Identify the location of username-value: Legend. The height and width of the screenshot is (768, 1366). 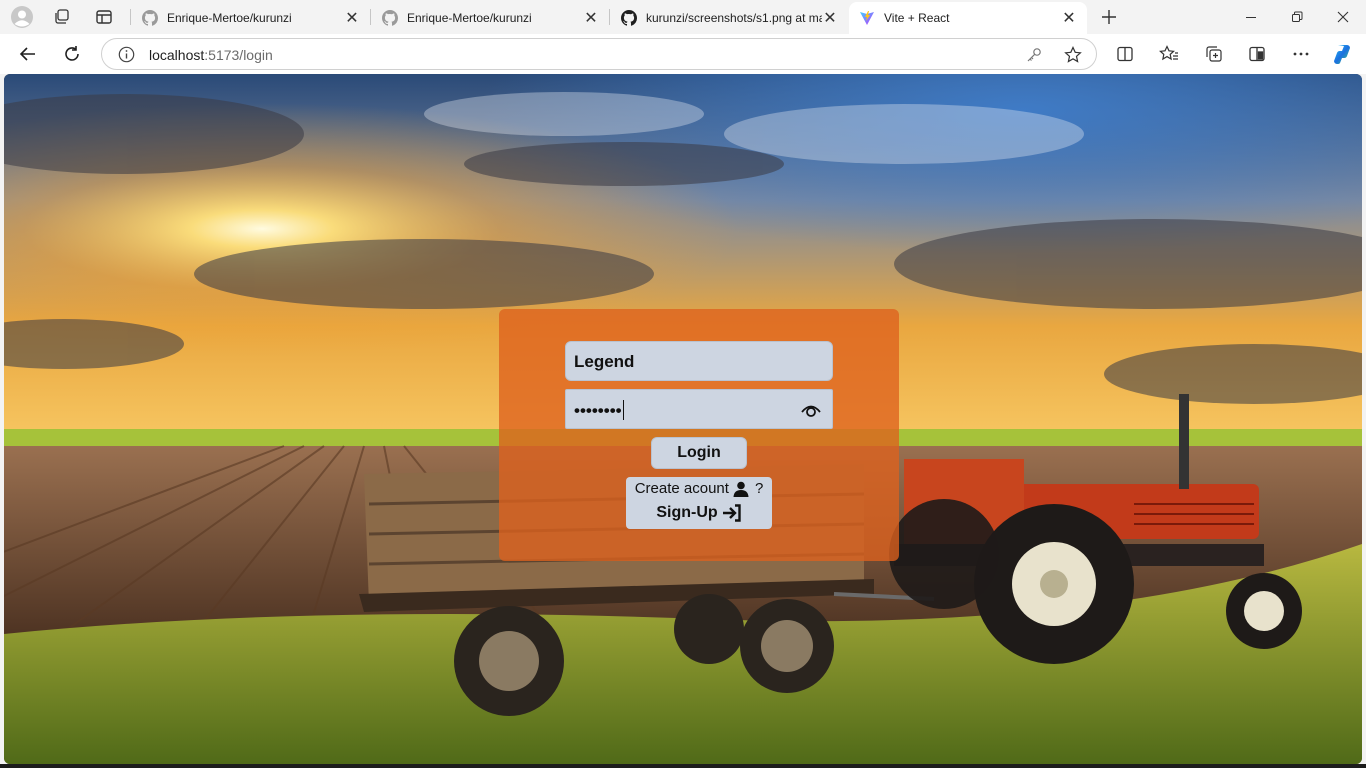
(604, 361).